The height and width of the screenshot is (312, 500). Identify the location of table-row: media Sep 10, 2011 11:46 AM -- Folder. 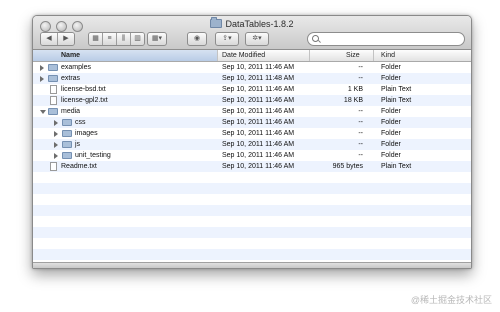
(252, 111).